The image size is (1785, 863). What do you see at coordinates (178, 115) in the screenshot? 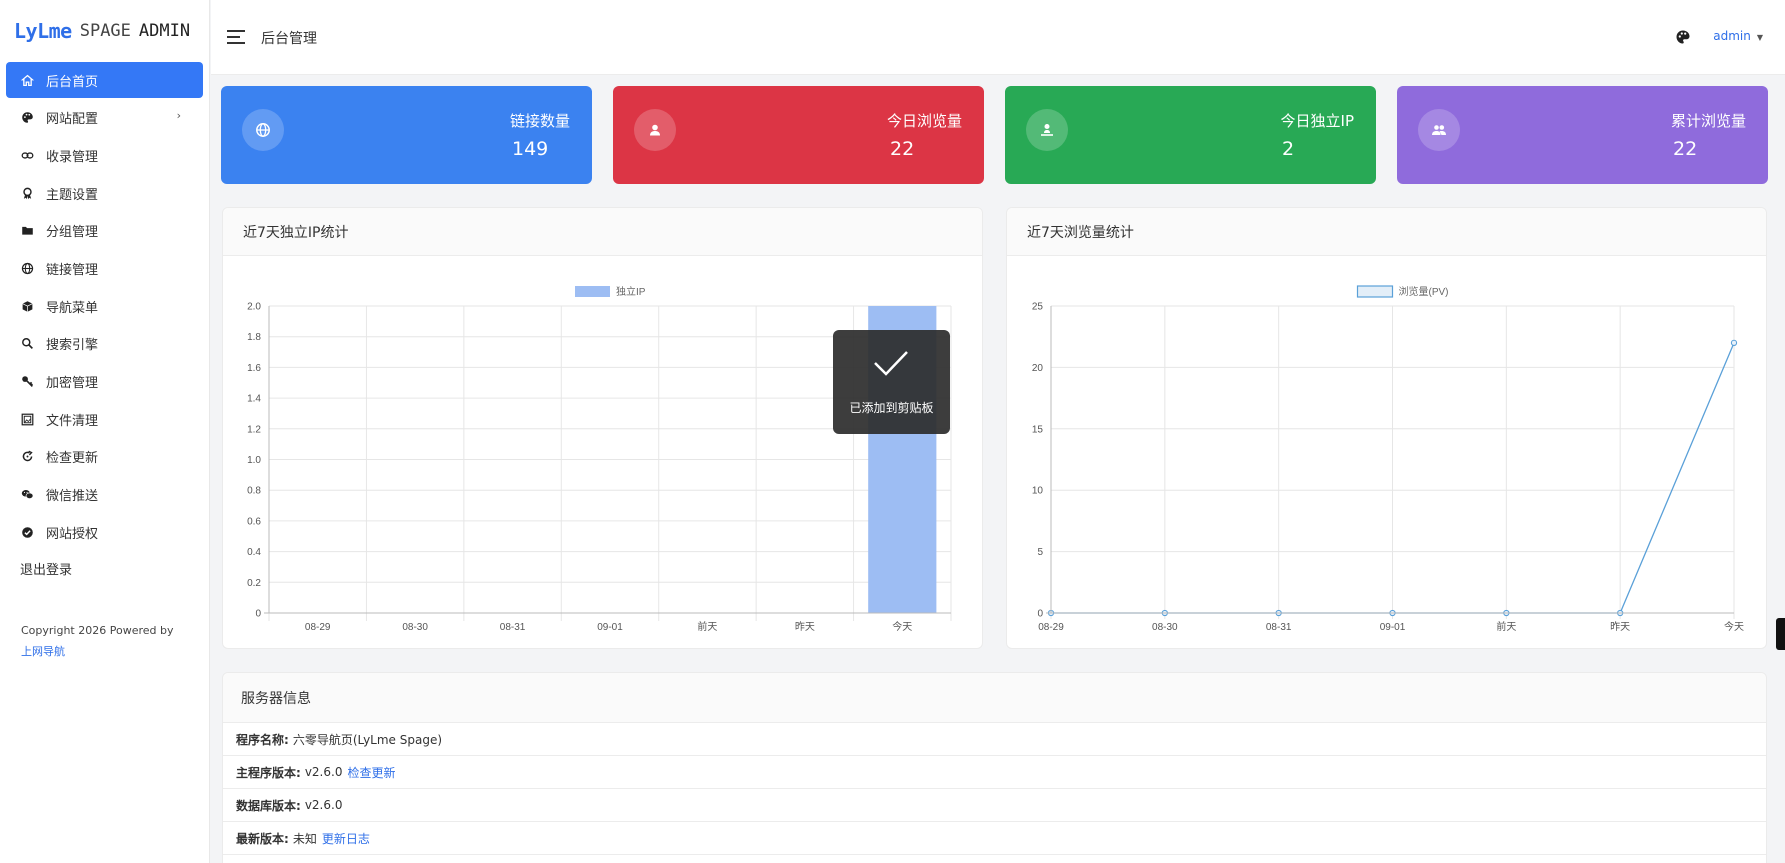
I see `chevron-right-icon: ›` at bounding box center [178, 115].